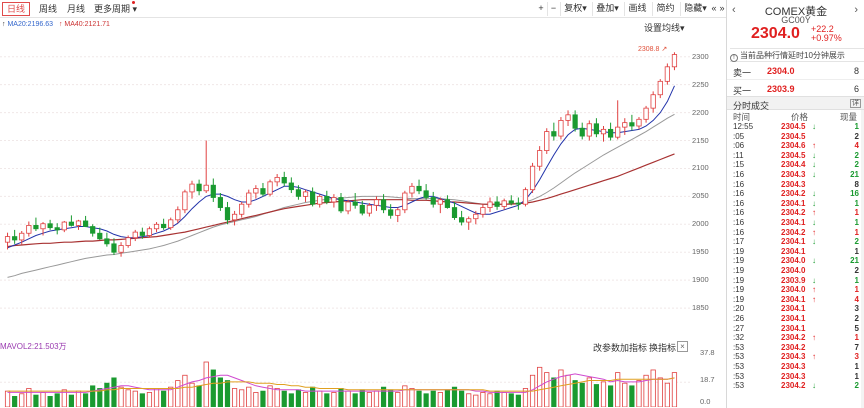  I want to click on trade-price: 2304.0, so click(793, 270).